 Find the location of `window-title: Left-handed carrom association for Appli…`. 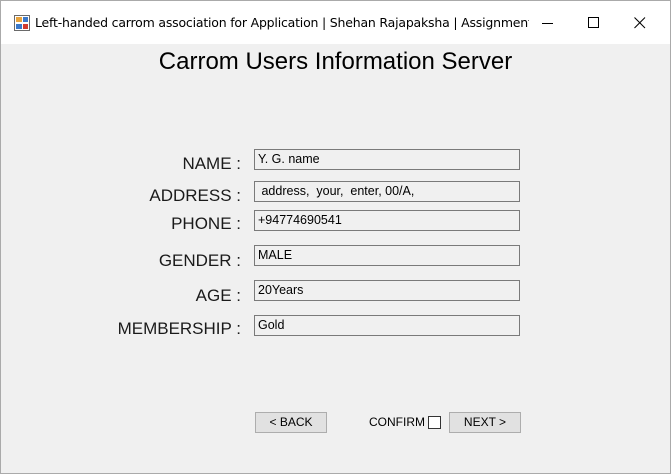

window-title: Left-handed carrom association for Appli… is located at coordinates (282, 22).